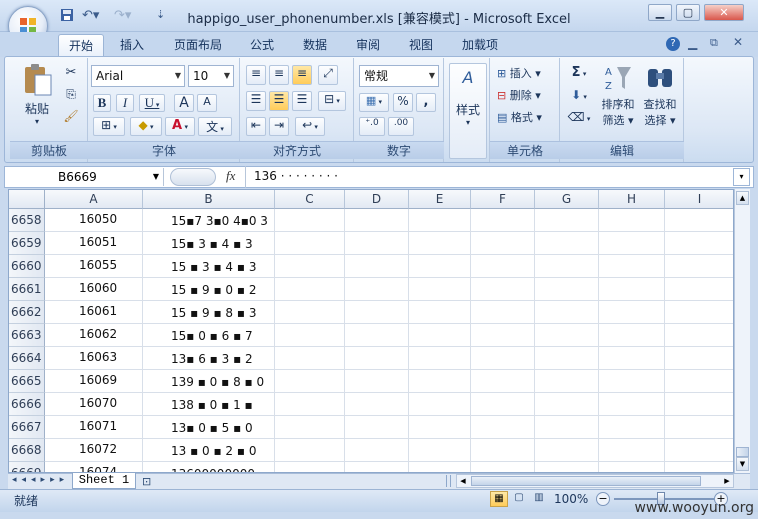 This screenshot has height=519, width=758. Describe the element at coordinates (368, 45) in the screenshot. I see `tab-review: 审阅` at that location.